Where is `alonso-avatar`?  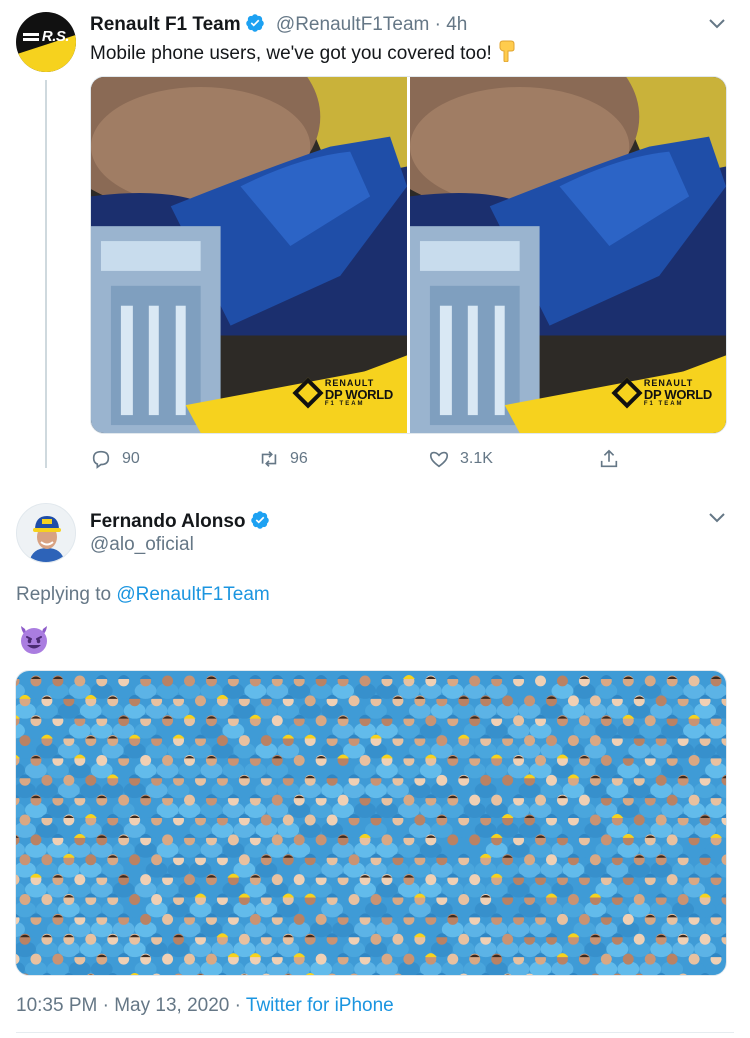
alonso-avatar is located at coordinates (46, 533).